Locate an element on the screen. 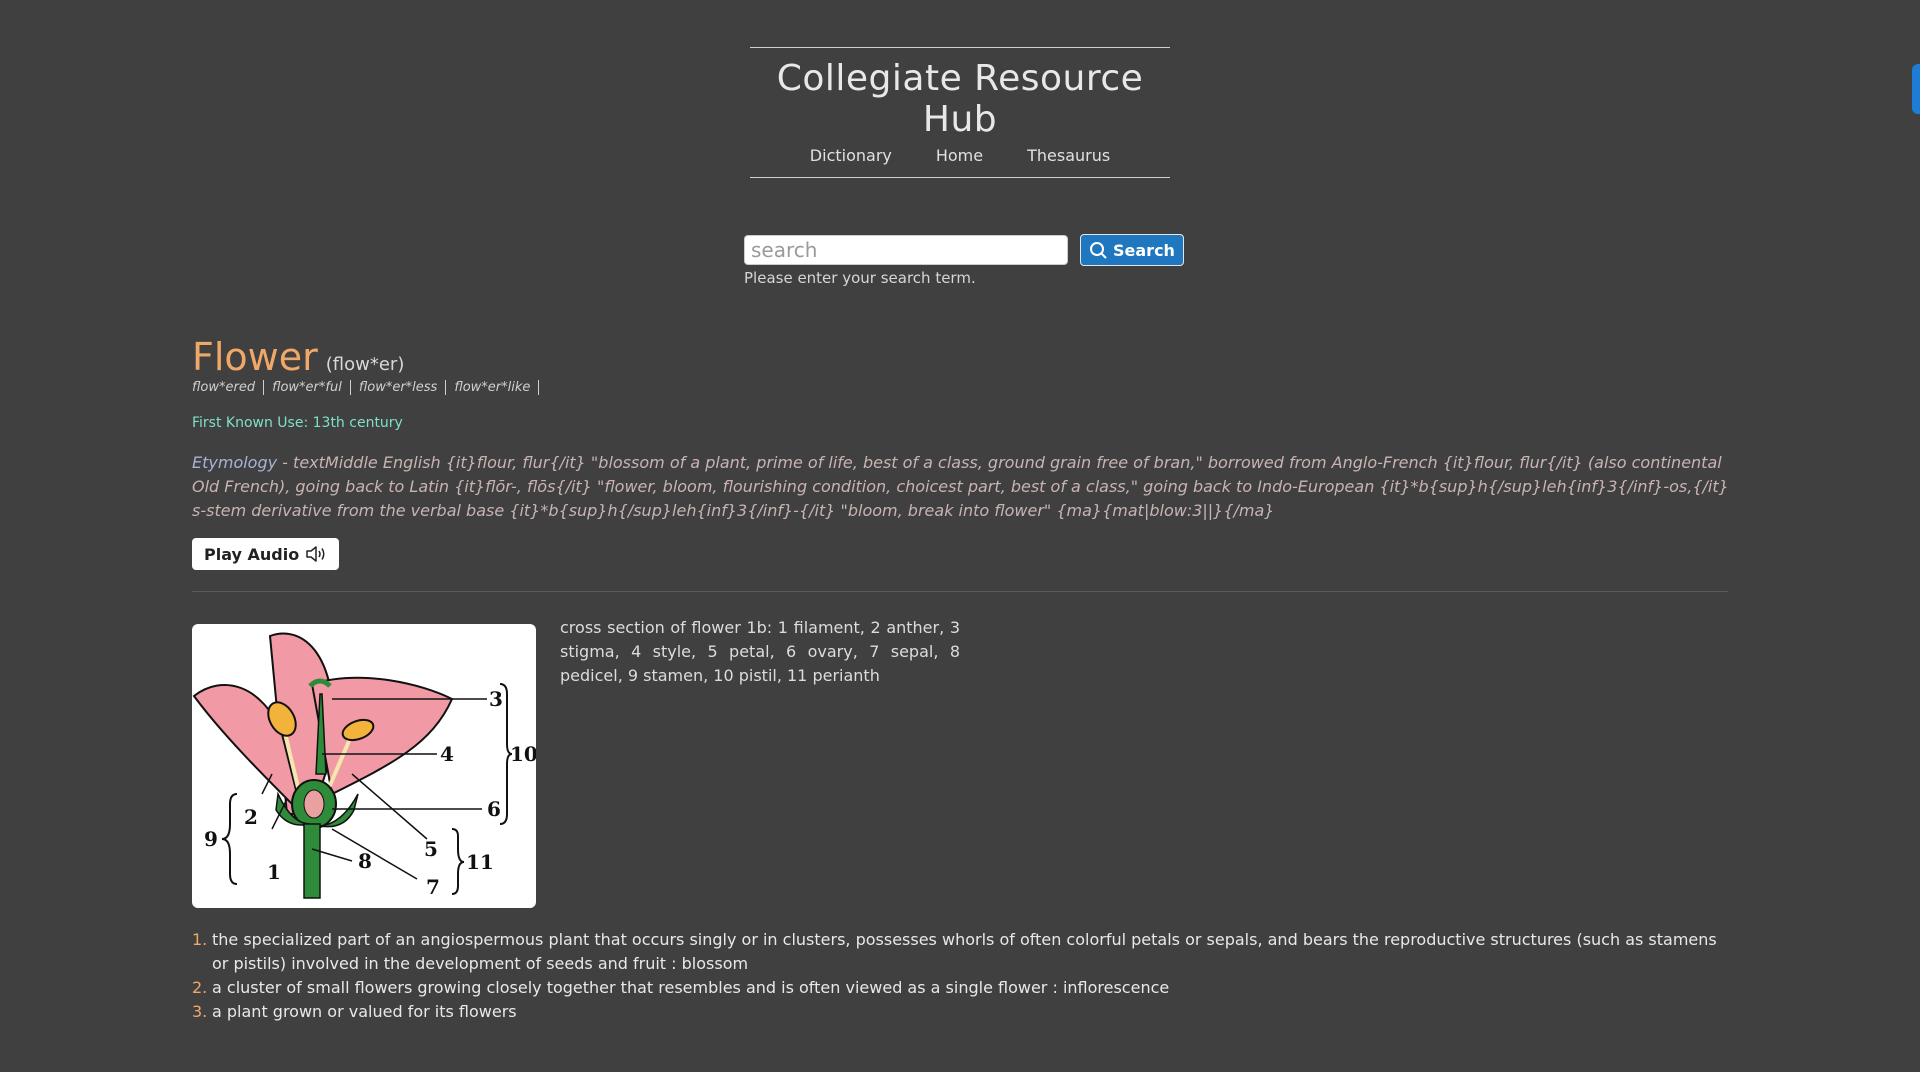 Image resolution: width=1920 pixels, height=1072 pixels. play-audio-button: Play Audio is located at coordinates (266, 554).